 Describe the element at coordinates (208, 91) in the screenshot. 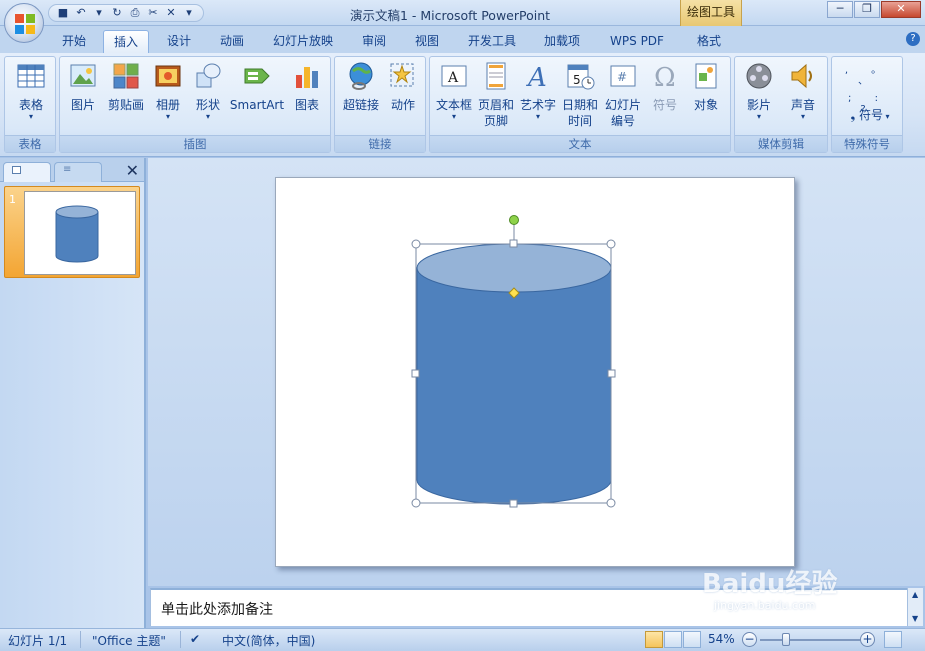

I see `shapes-button: 形状 ▾` at that location.